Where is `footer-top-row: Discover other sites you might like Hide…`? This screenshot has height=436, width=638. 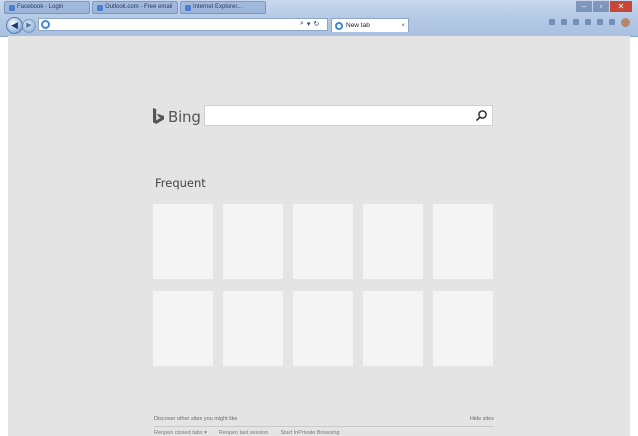 footer-top-row: Discover other sites you might like Hide… is located at coordinates (324, 421).